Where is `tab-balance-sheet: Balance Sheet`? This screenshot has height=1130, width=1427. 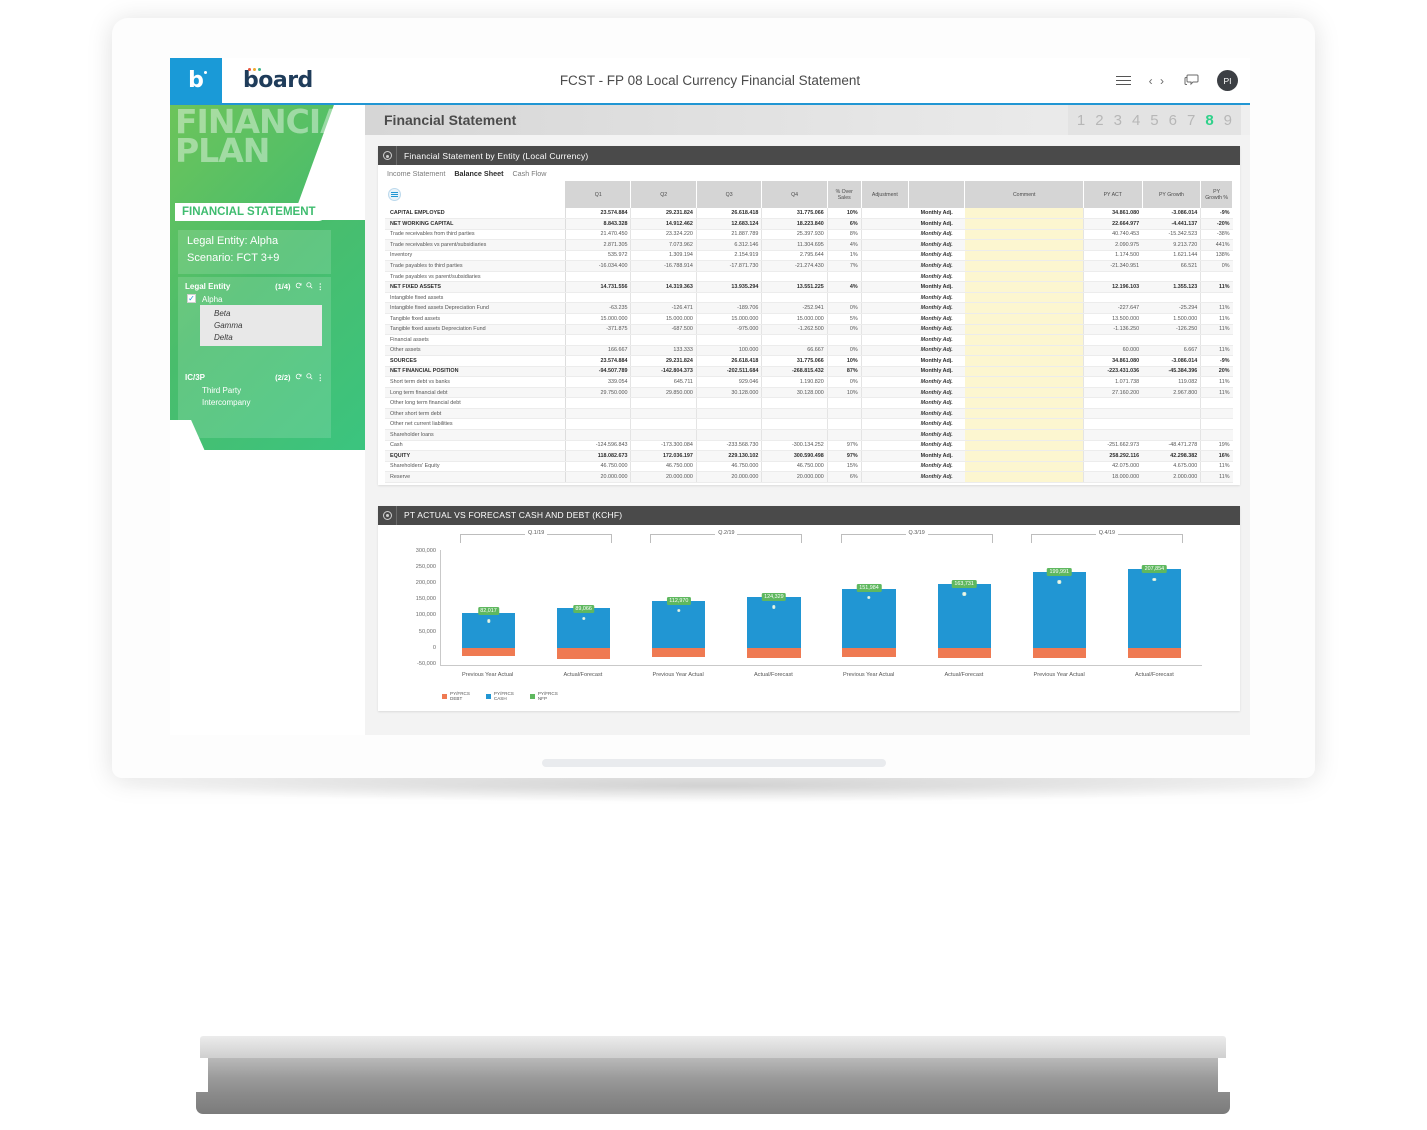 tab-balance-sheet: Balance Sheet is located at coordinates (478, 173).